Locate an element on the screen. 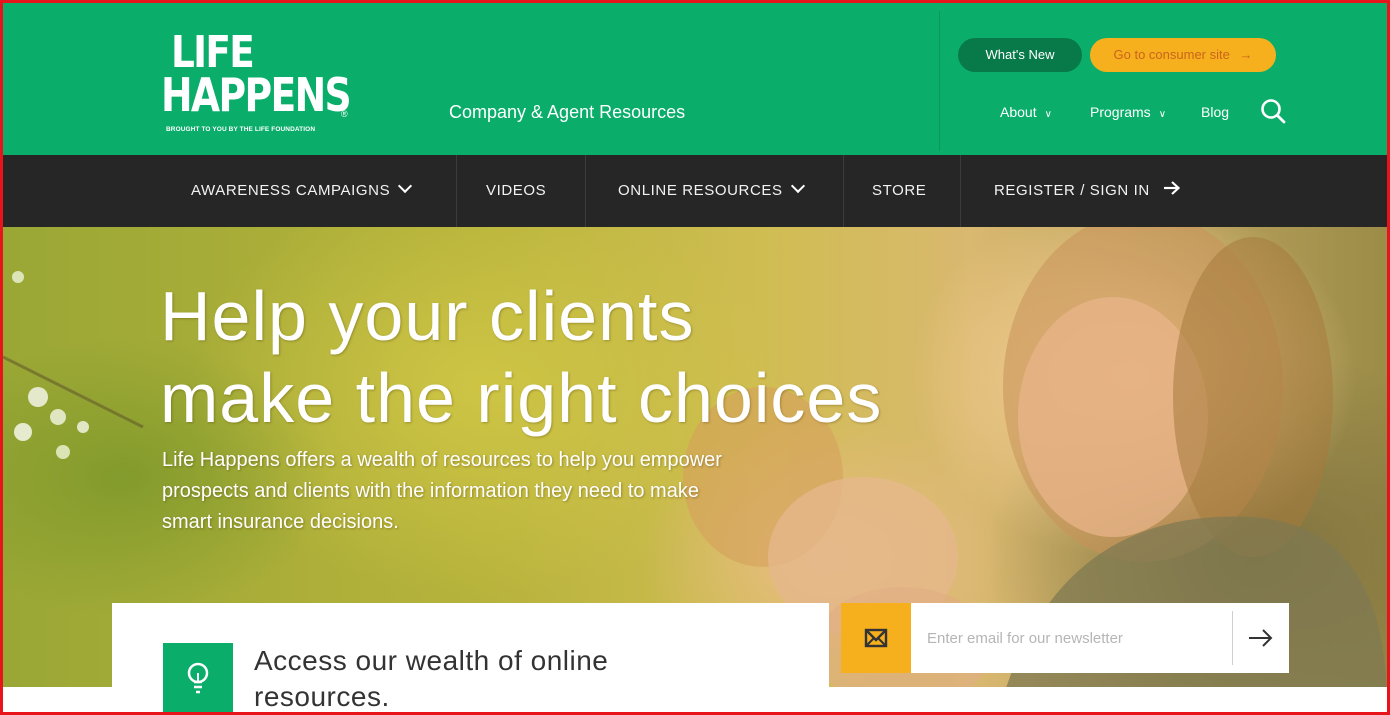 The image size is (1390, 715). header-divider is located at coordinates (939, 81).